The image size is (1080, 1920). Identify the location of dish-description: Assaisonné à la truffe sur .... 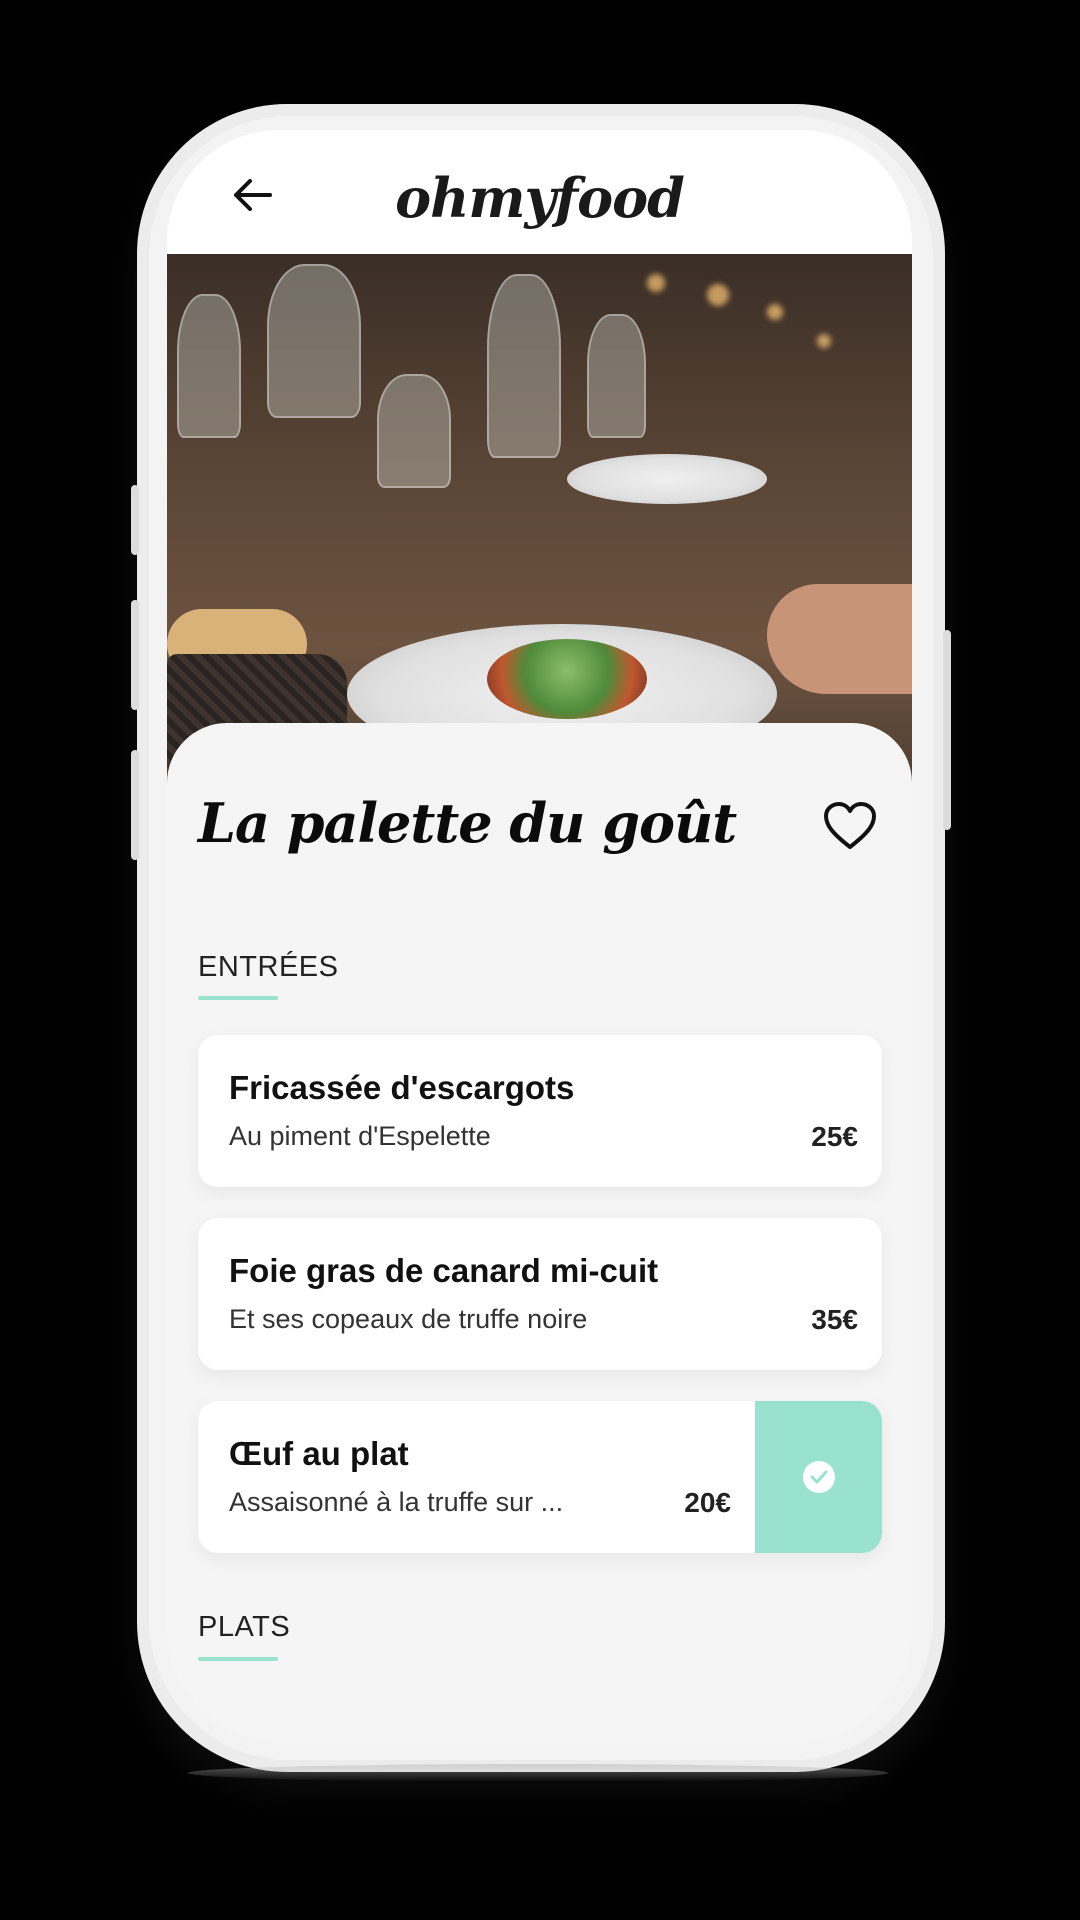
(396, 1502).